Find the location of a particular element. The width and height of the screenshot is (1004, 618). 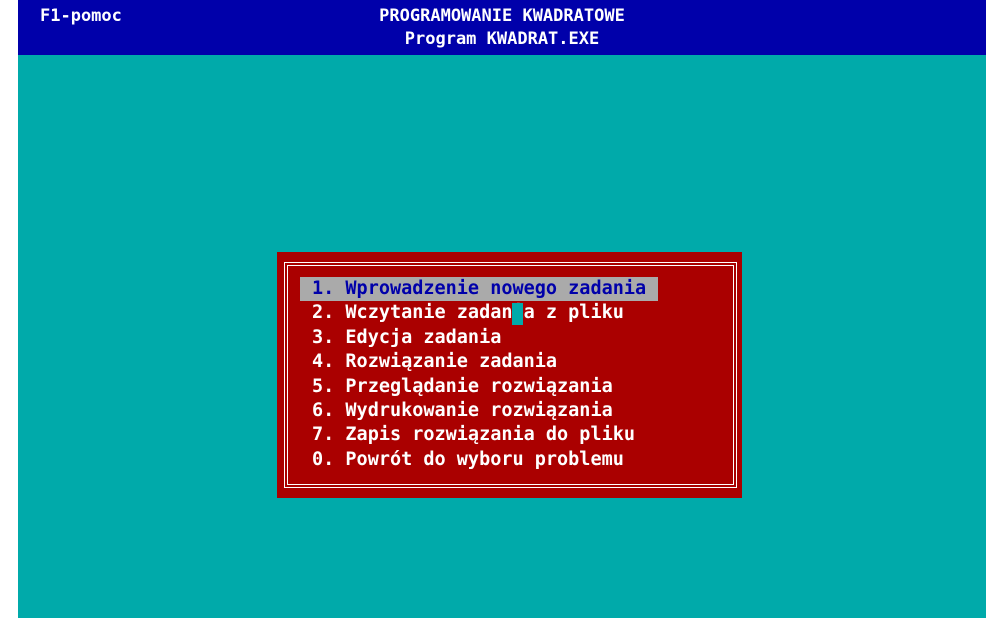

menu-item-load-task: 2. Wczytanie zadania z pliku is located at coordinates (479, 313).